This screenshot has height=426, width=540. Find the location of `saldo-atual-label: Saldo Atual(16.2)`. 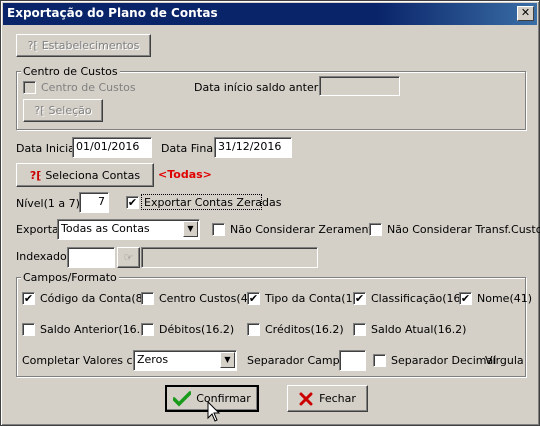

saldo-atual-label: Saldo Atual(16.2) is located at coordinates (419, 329).